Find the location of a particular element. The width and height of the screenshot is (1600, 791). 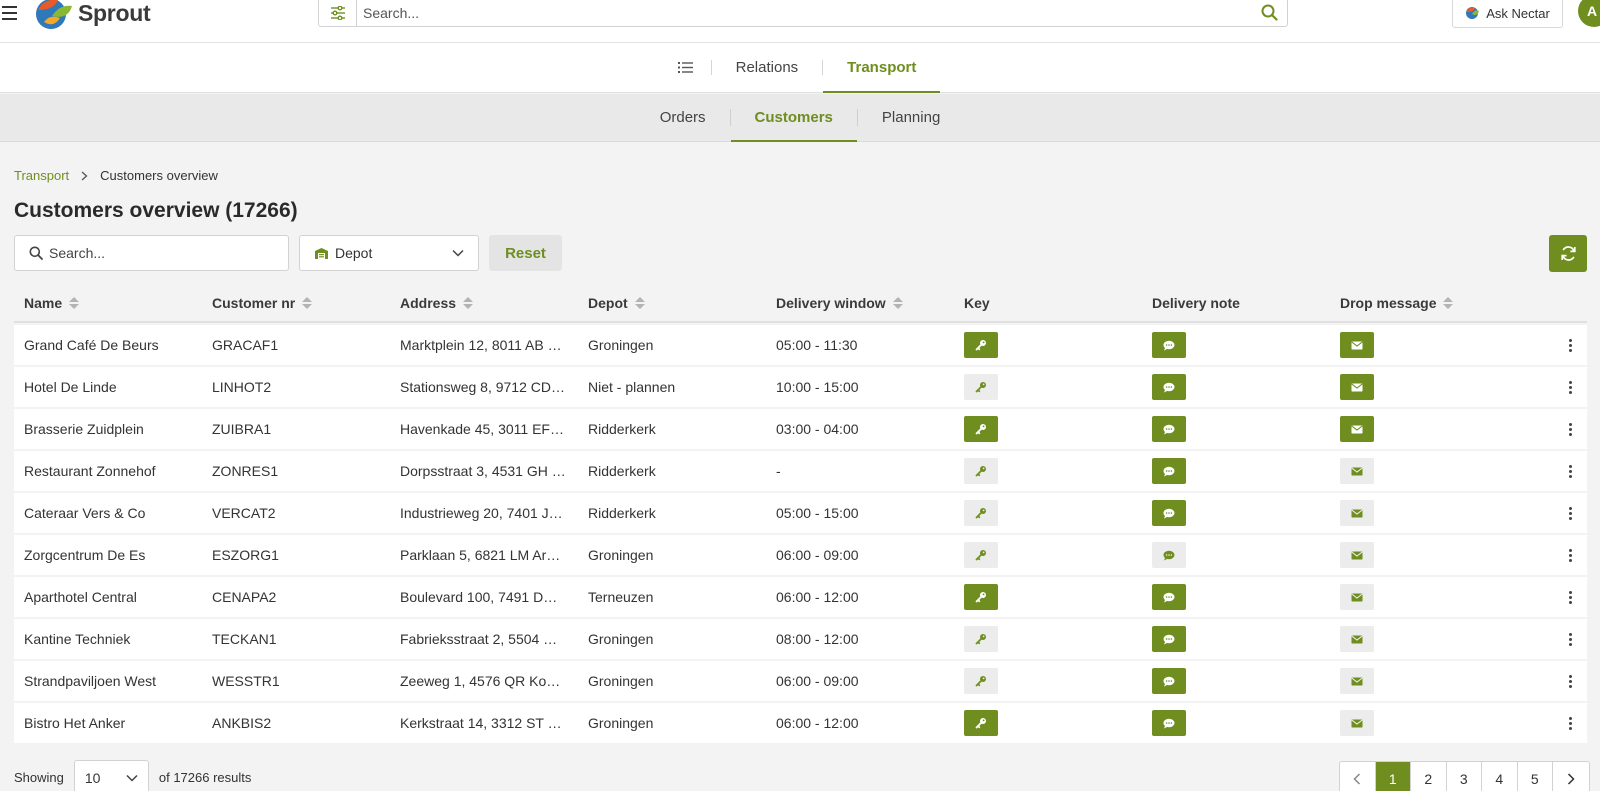

prev-page-button is located at coordinates (1358, 776).